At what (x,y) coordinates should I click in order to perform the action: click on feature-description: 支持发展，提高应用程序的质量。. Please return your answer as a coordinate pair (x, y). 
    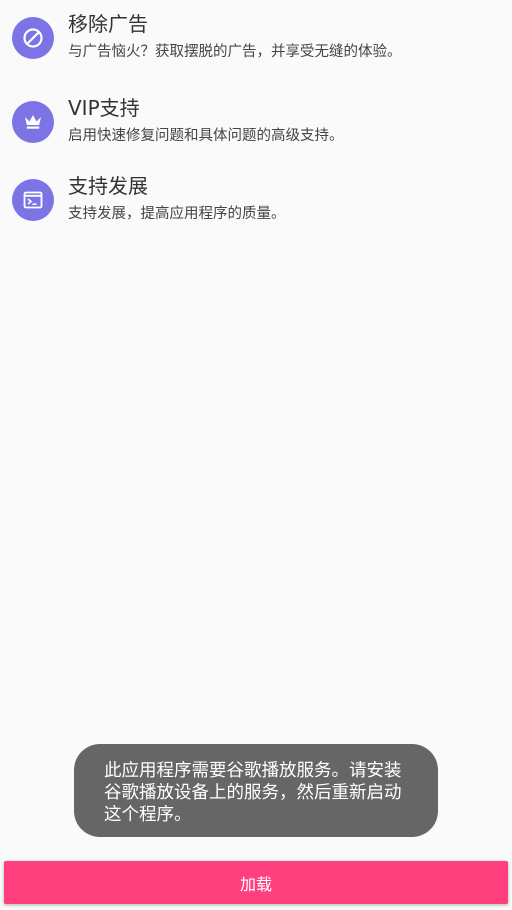
    Looking at the image, I should click on (177, 214).